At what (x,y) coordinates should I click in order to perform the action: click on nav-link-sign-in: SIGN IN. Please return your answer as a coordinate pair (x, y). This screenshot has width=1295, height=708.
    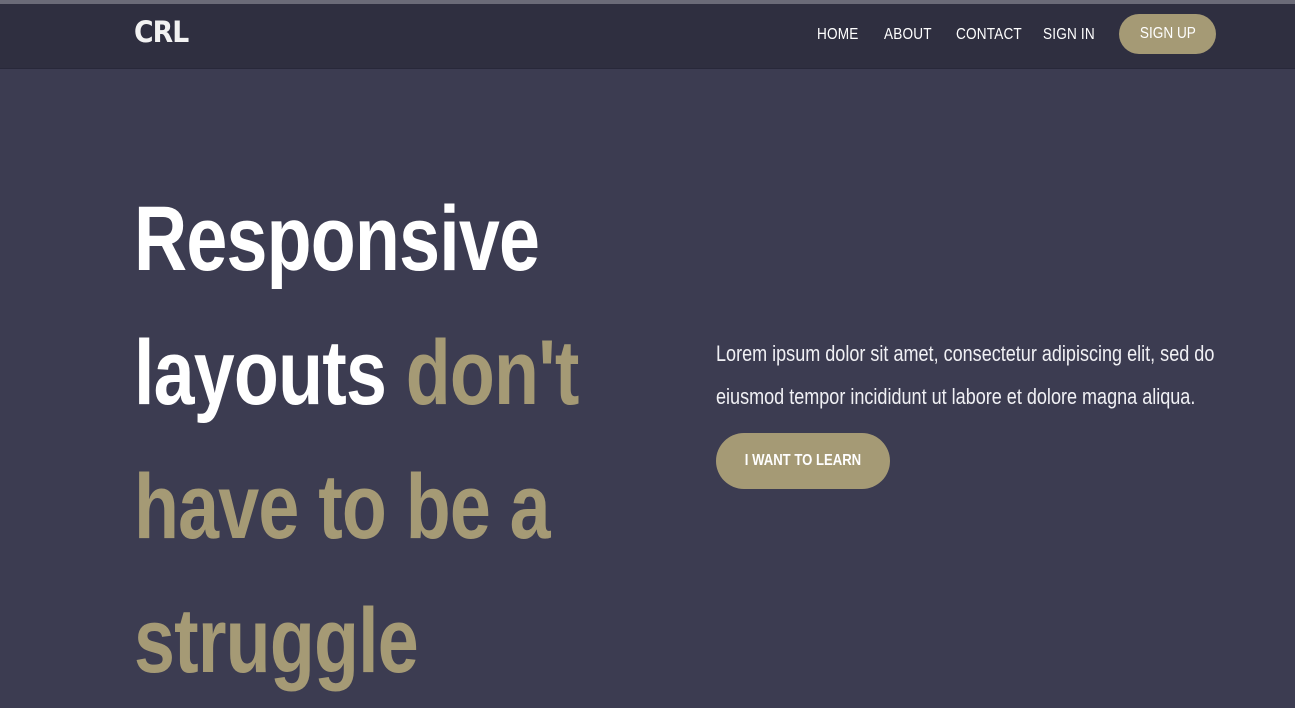
    Looking at the image, I should click on (1069, 35).